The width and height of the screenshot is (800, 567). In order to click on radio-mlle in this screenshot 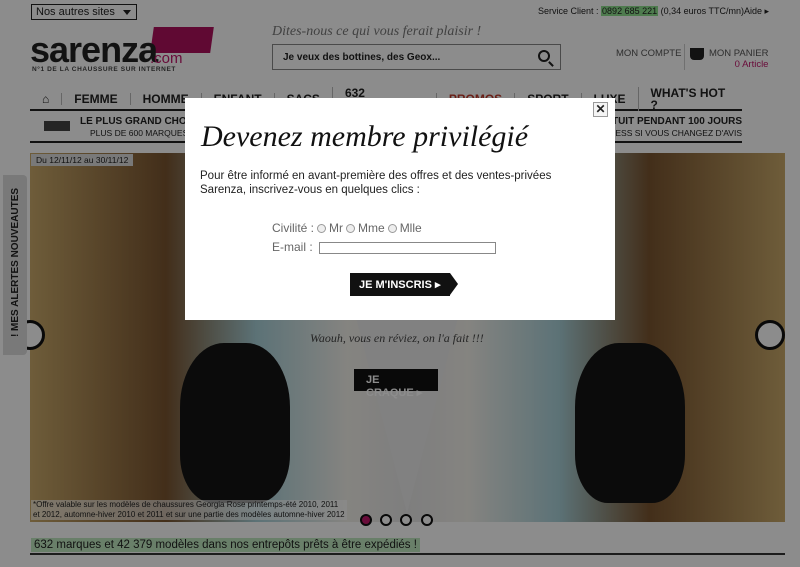, I will do `click(392, 228)`.